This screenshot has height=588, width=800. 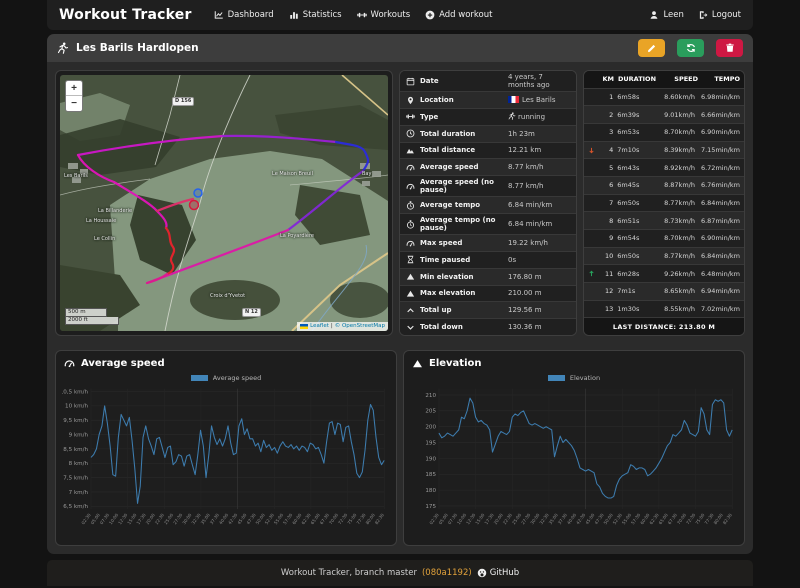 I want to click on pencil-icon, so click(x=652, y=48).